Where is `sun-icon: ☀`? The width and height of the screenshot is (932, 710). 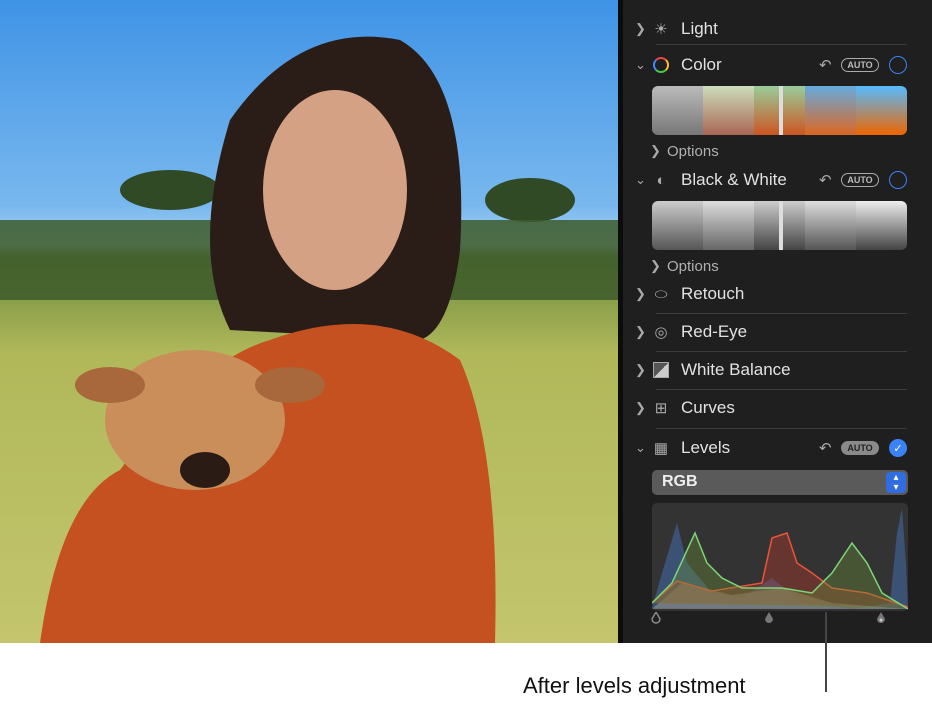 sun-icon: ☀ is located at coordinates (661, 29).